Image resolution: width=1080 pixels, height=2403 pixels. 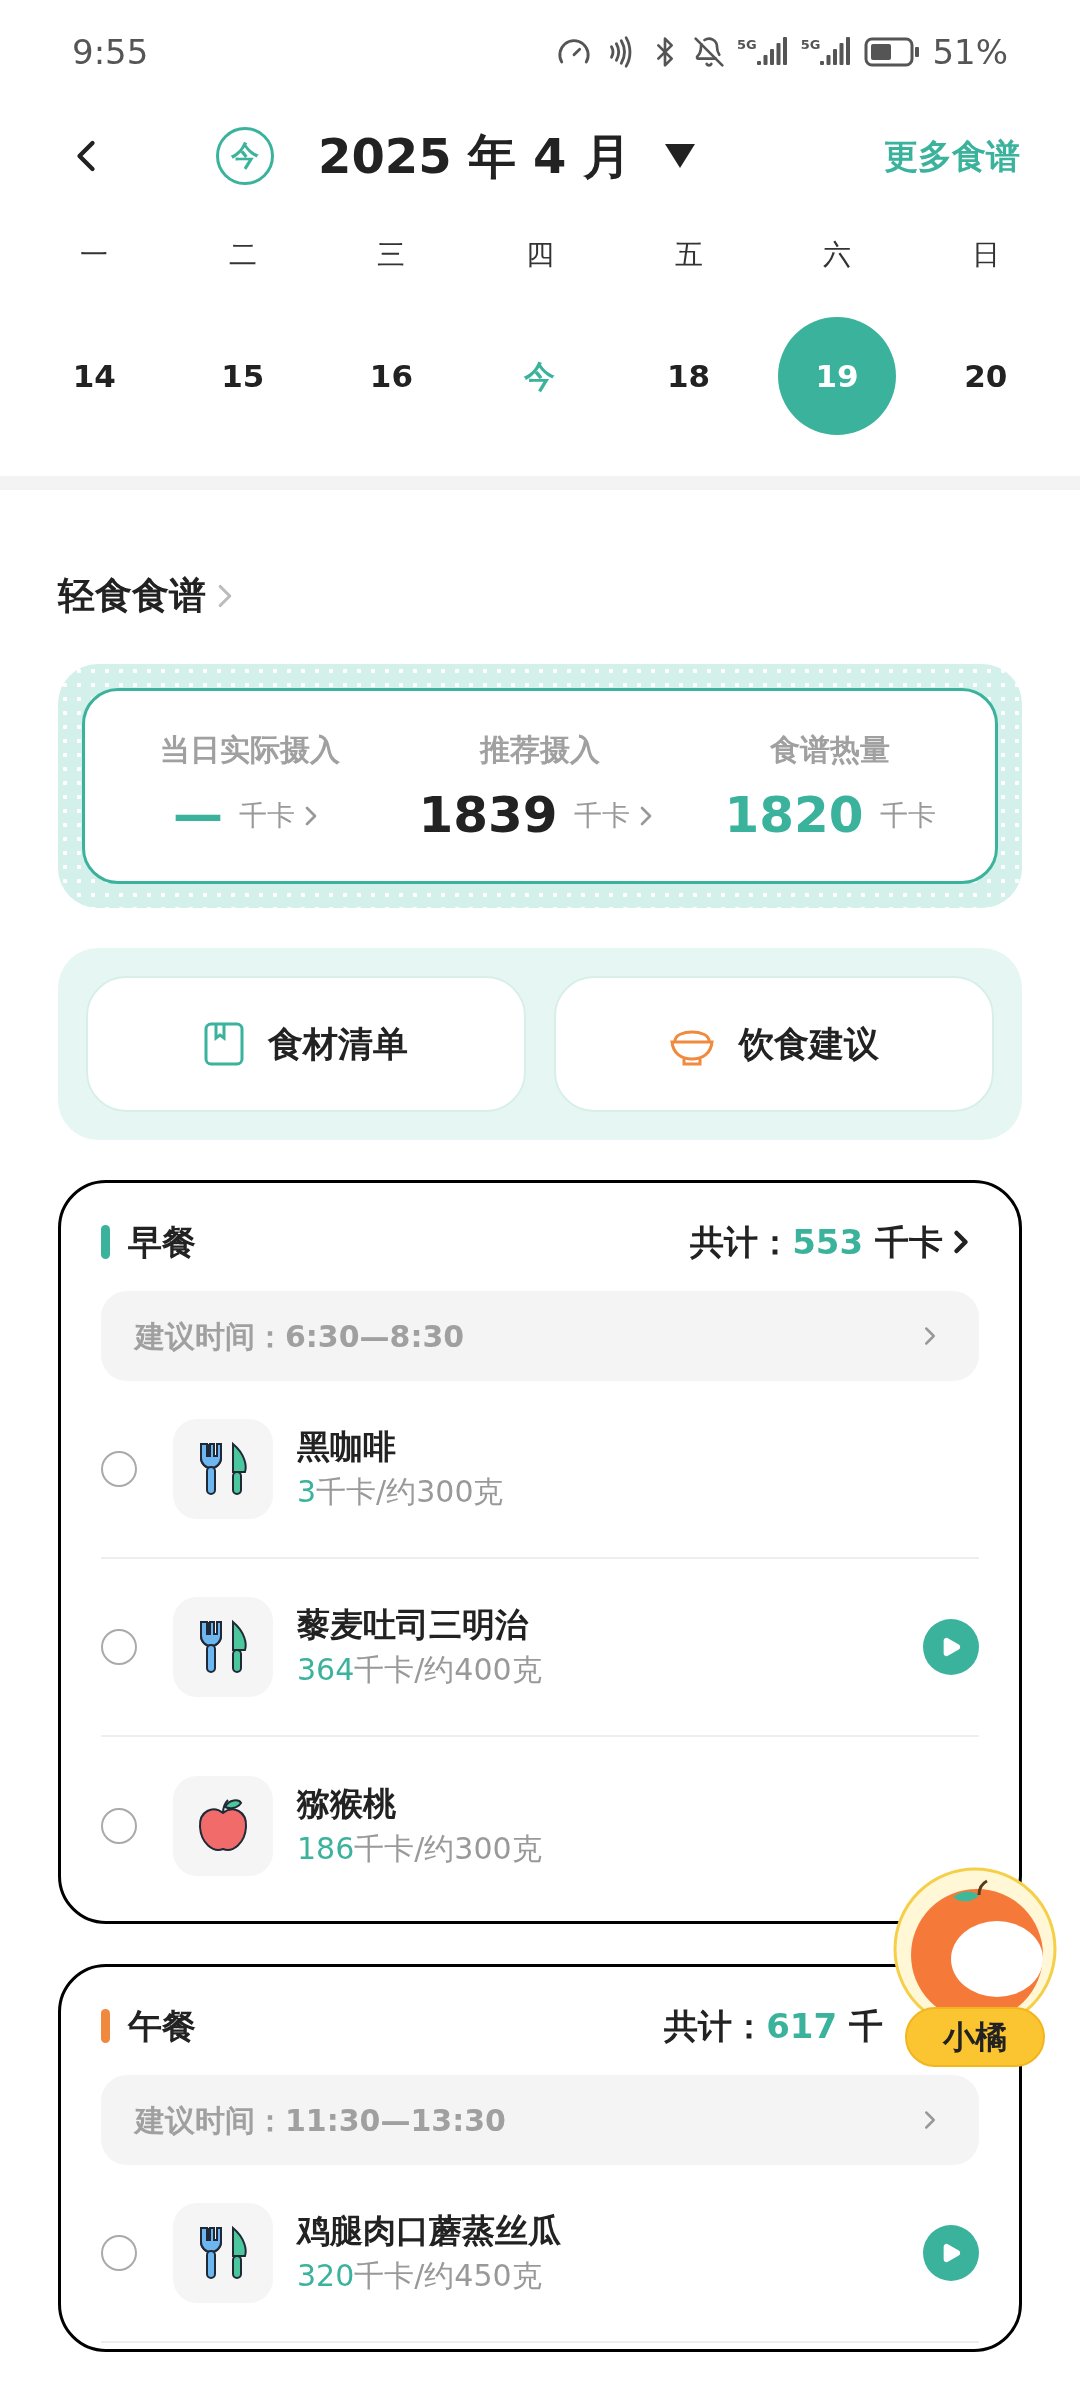 What do you see at coordinates (391, 376) in the screenshot?
I see `date-cell: 16` at bounding box center [391, 376].